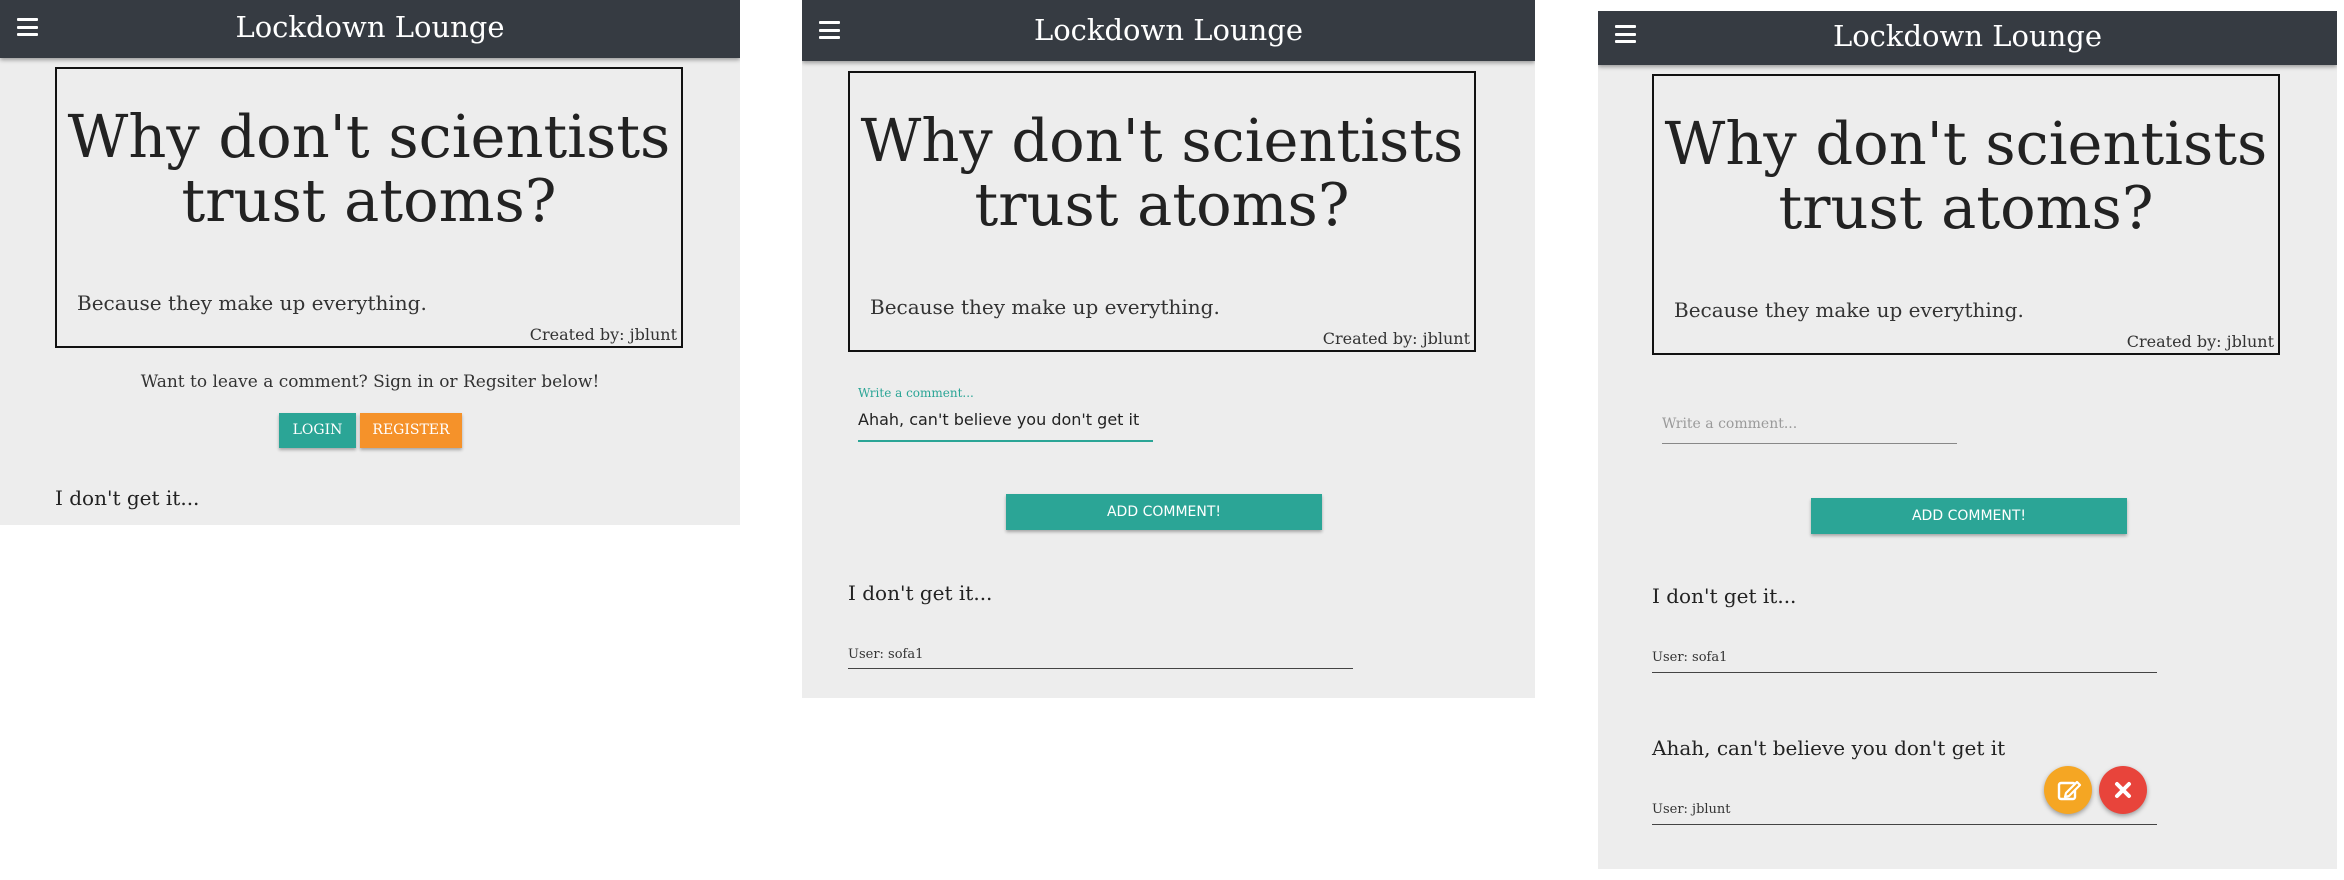 The image size is (2344, 880). What do you see at coordinates (411, 430) in the screenshot?
I see `register-button: REGISTER` at bounding box center [411, 430].